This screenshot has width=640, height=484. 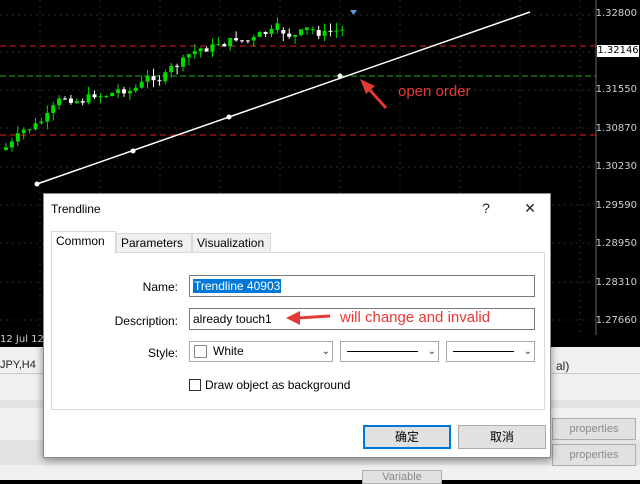 I want to click on chart-shift-marker, so click(x=353, y=12).